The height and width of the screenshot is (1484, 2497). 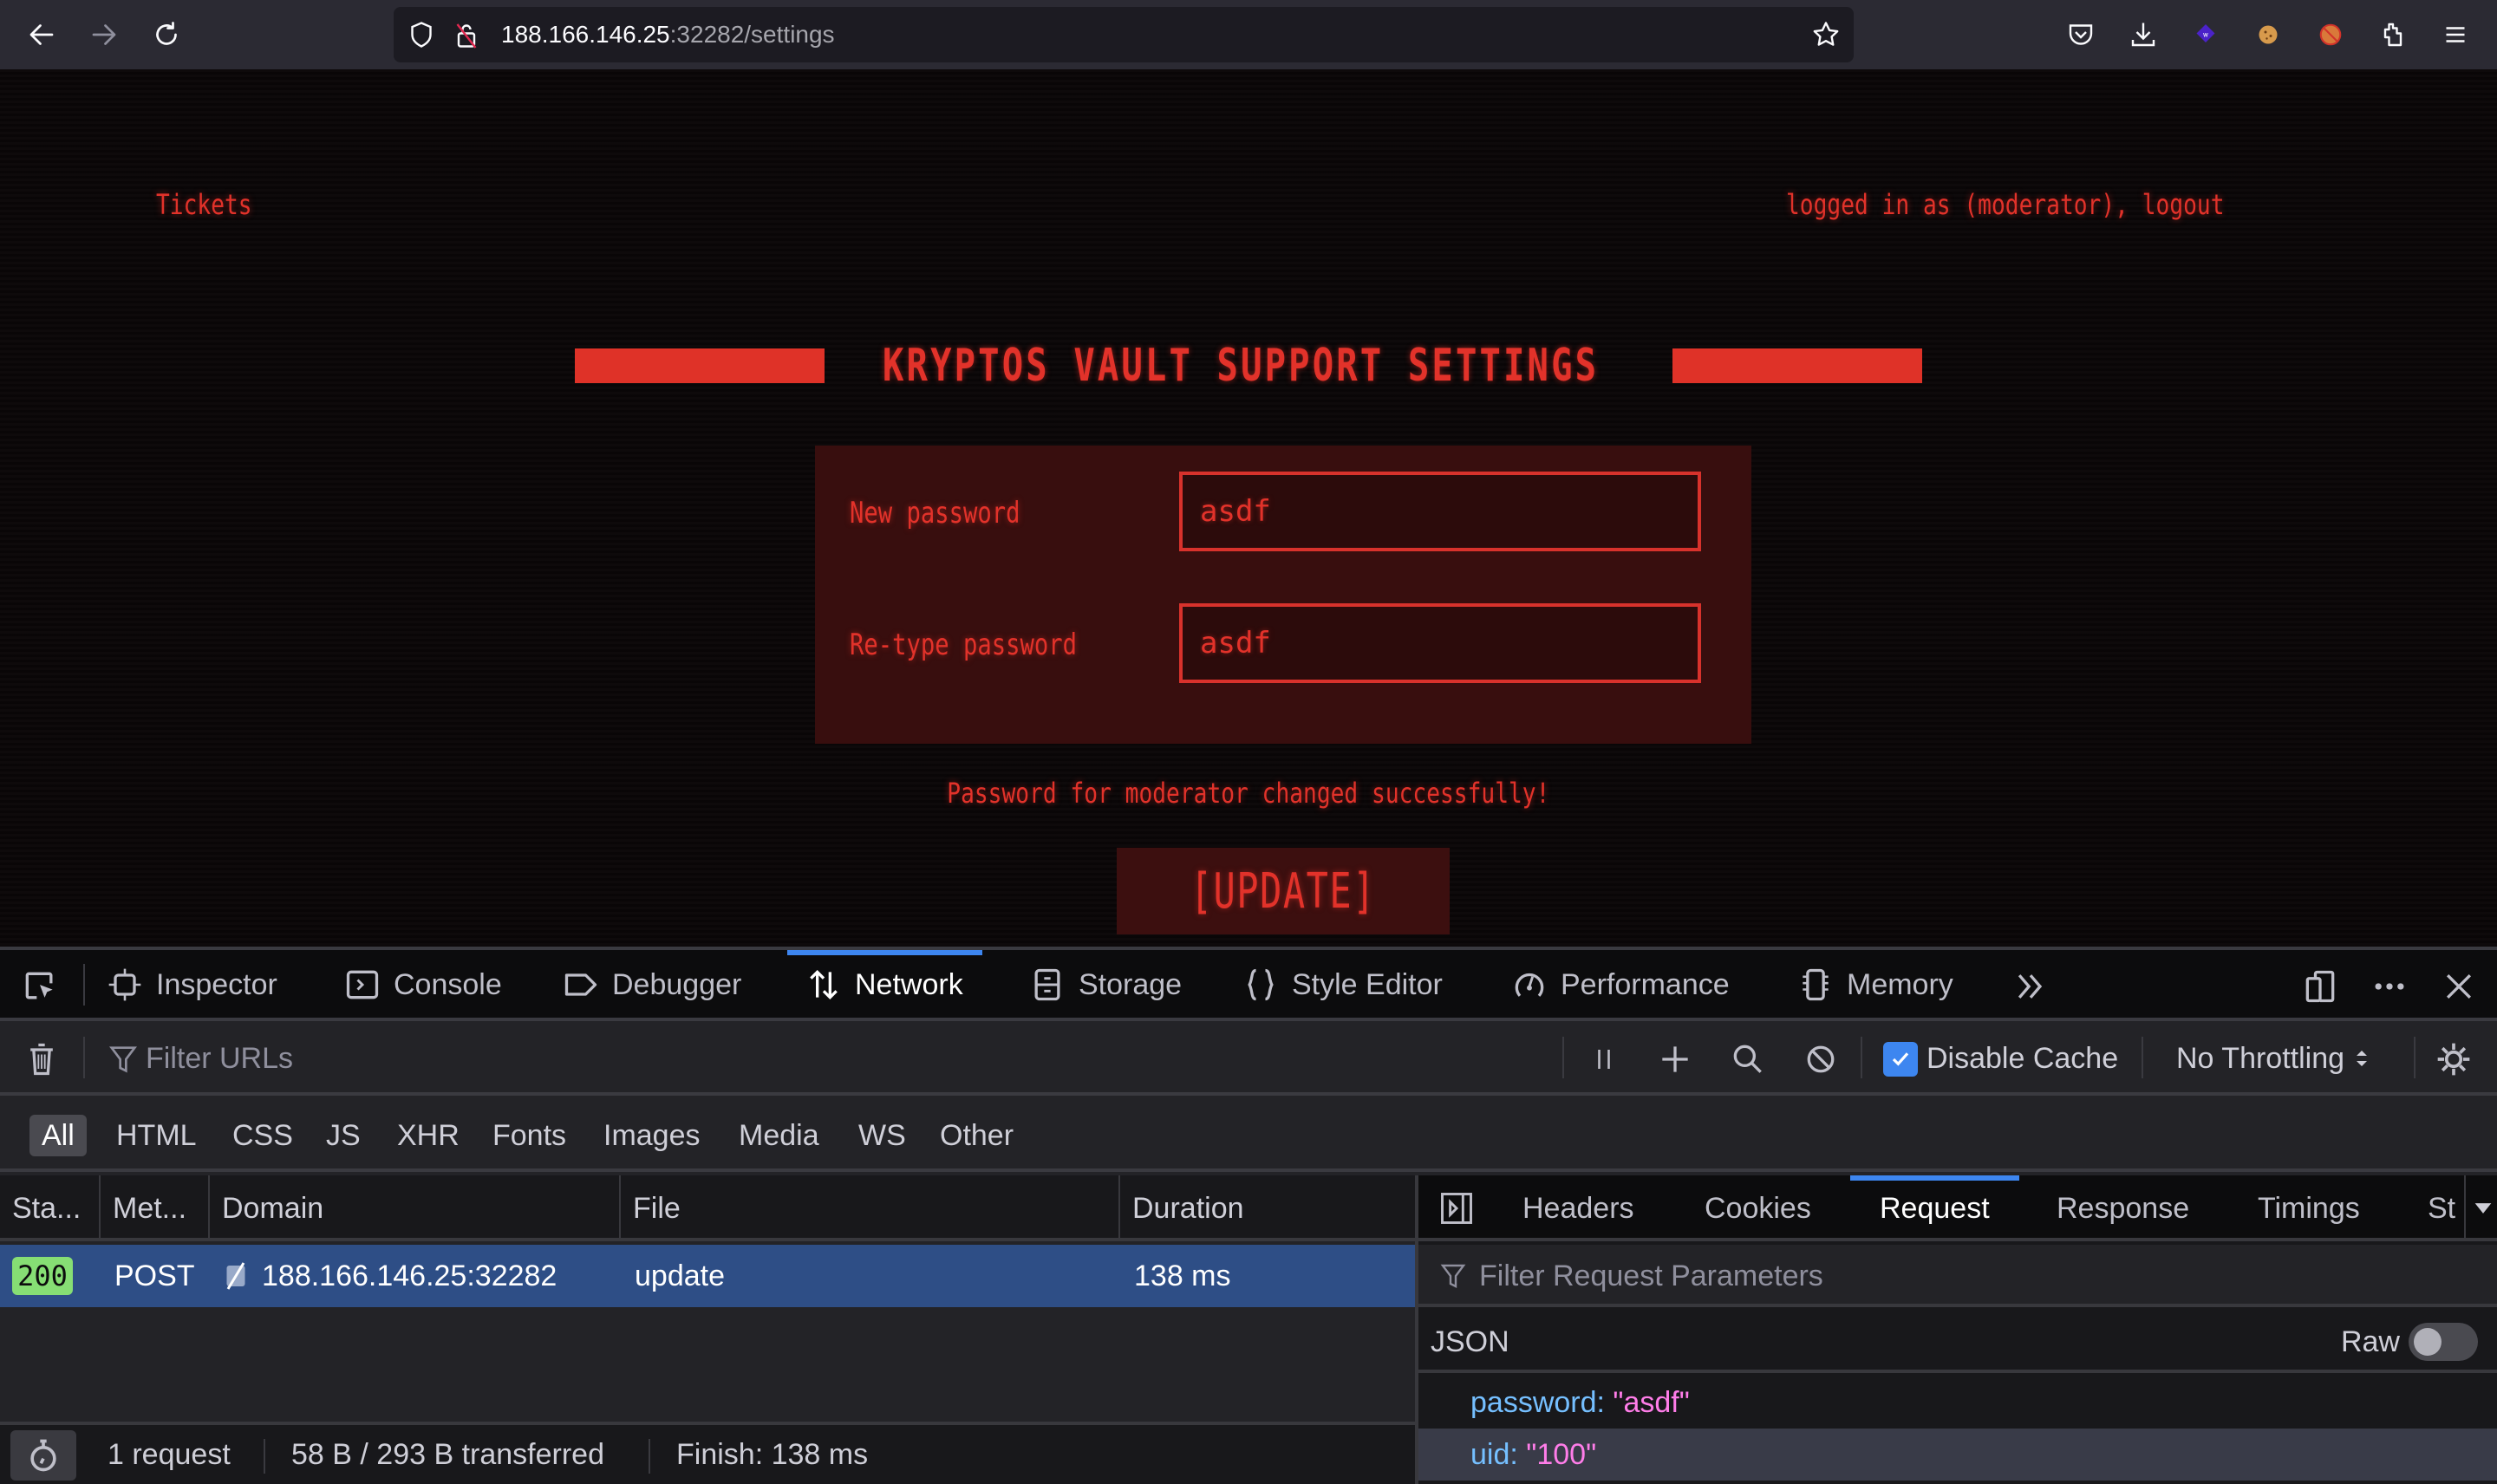 I want to click on tickets-link: Tickets, so click(x=204, y=204).